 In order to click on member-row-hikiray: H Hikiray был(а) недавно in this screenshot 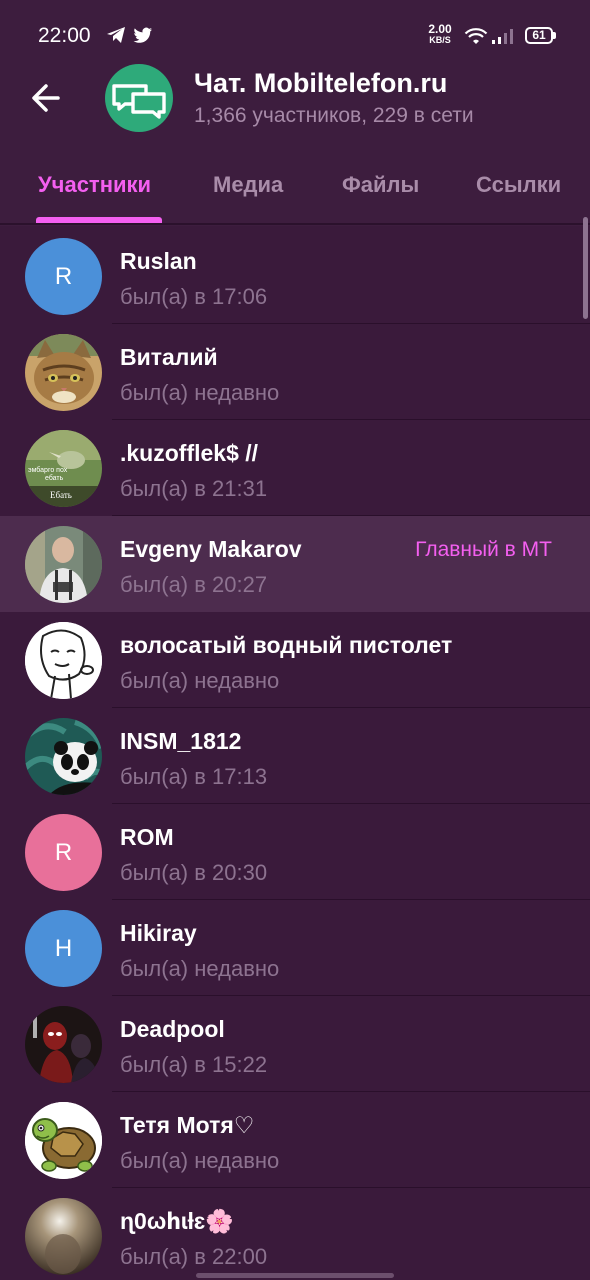, I will do `click(295, 948)`.